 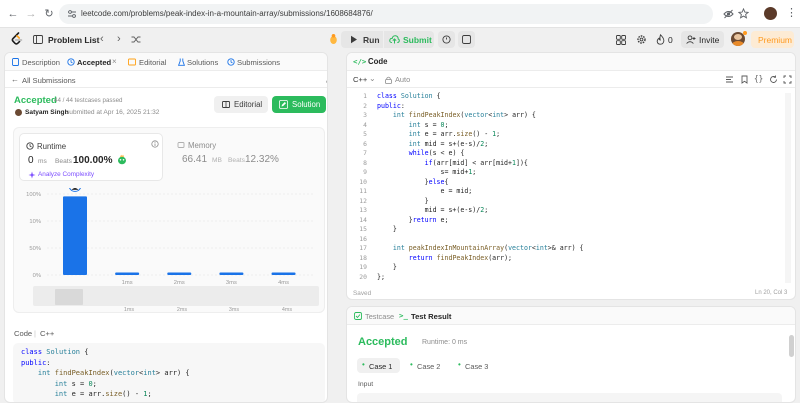 What do you see at coordinates (102, 39) in the screenshot?
I see `prev-problem-icon: ‹` at bounding box center [102, 39].